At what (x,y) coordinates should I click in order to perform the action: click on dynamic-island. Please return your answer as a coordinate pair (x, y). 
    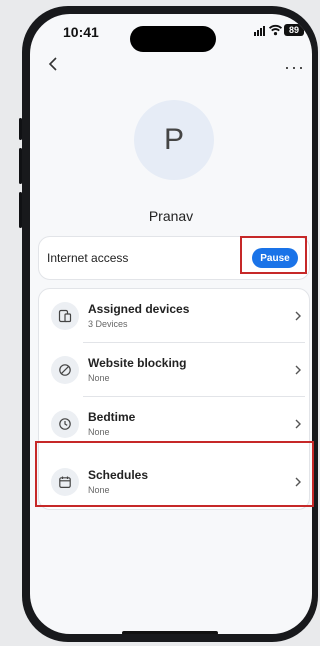
    Looking at the image, I should click on (173, 39).